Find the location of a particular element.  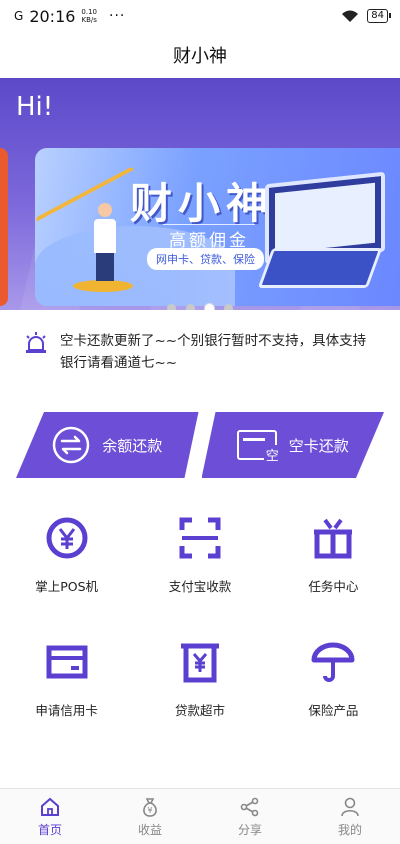

network-speed: 0.10 KB/s is located at coordinates (89, 16).